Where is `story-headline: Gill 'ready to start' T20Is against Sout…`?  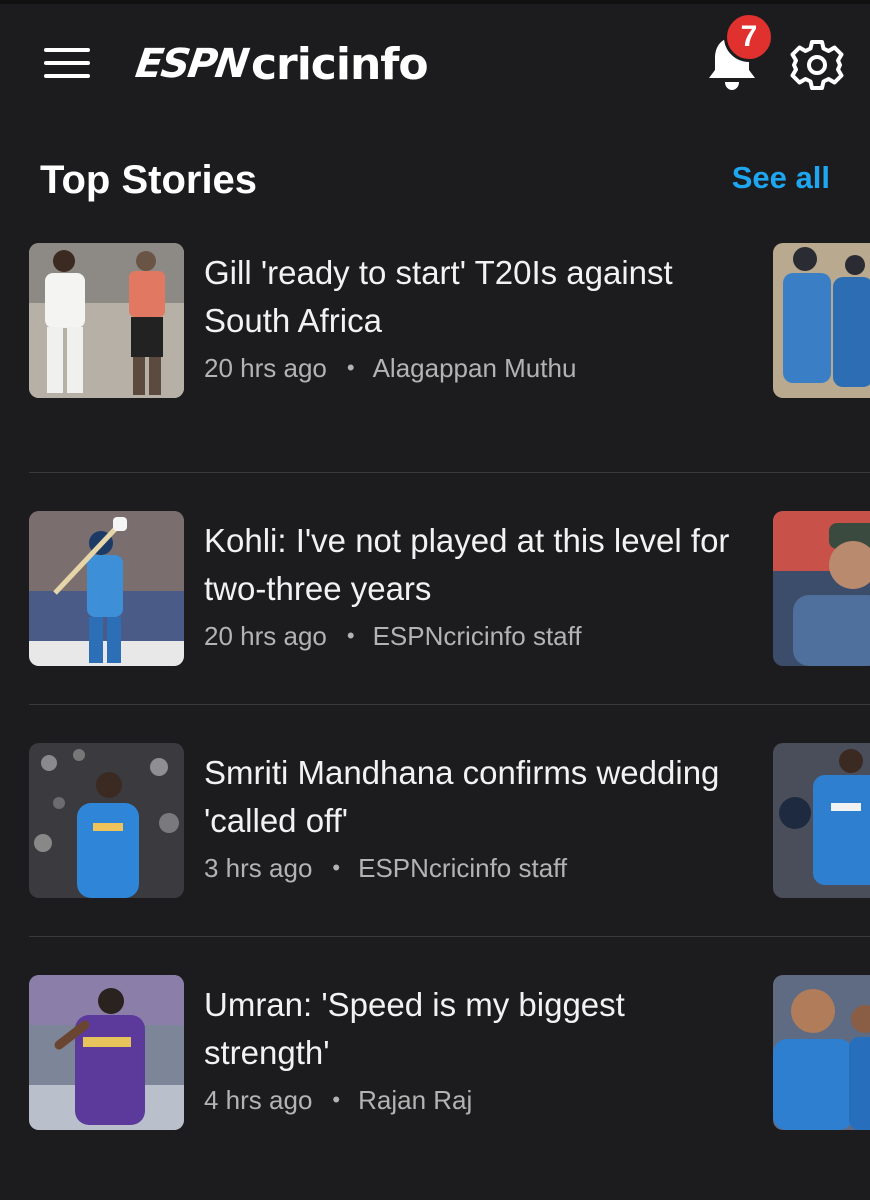 story-headline: Gill 'ready to start' T20Is against Sout… is located at coordinates (476, 297).